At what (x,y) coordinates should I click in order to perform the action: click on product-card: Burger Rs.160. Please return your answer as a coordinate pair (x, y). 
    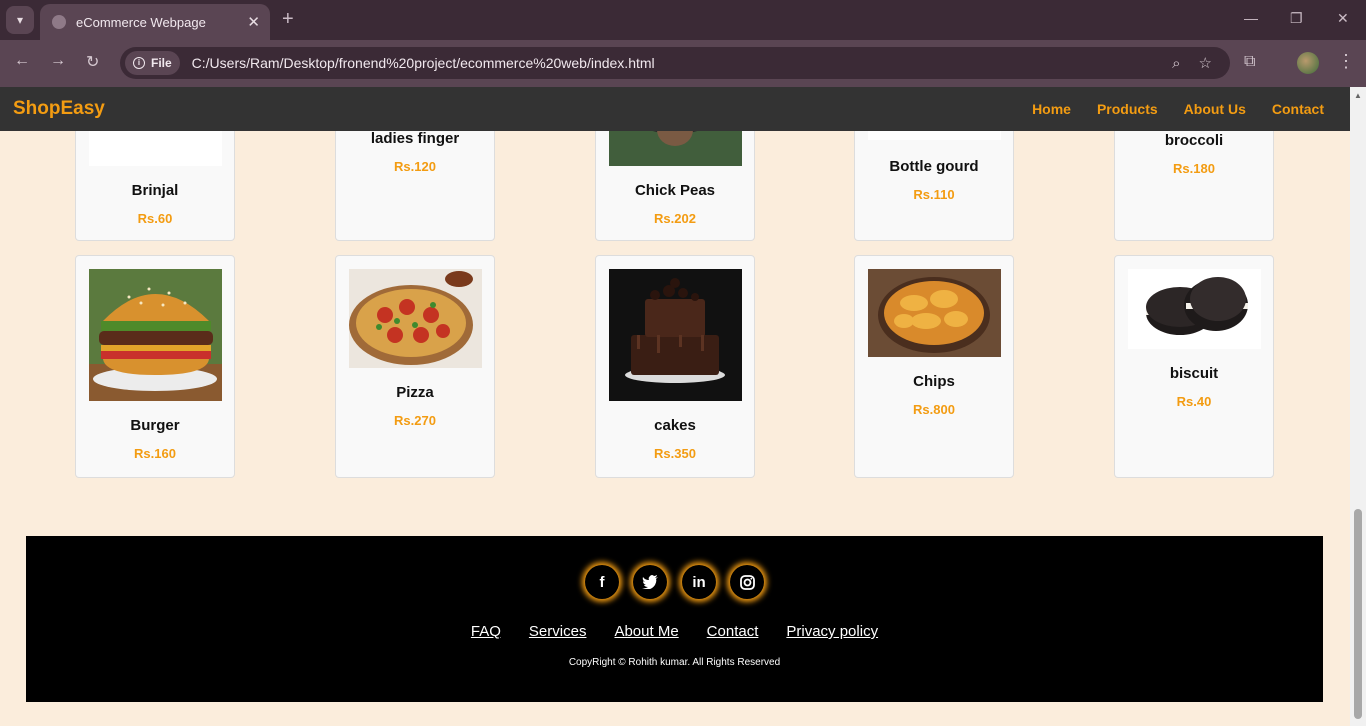
    Looking at the image, I should click on (155, 366).